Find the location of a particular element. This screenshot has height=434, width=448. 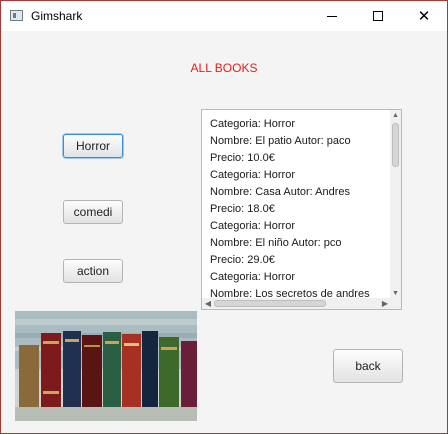

books-image is located at coordinates (106, 366).